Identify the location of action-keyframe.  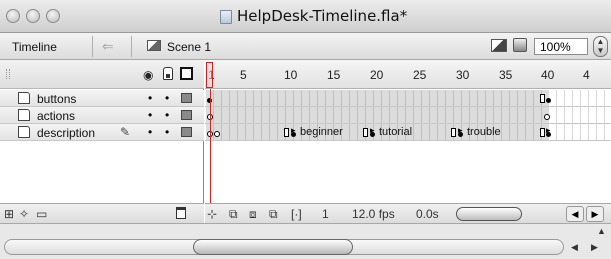
(547, 117).